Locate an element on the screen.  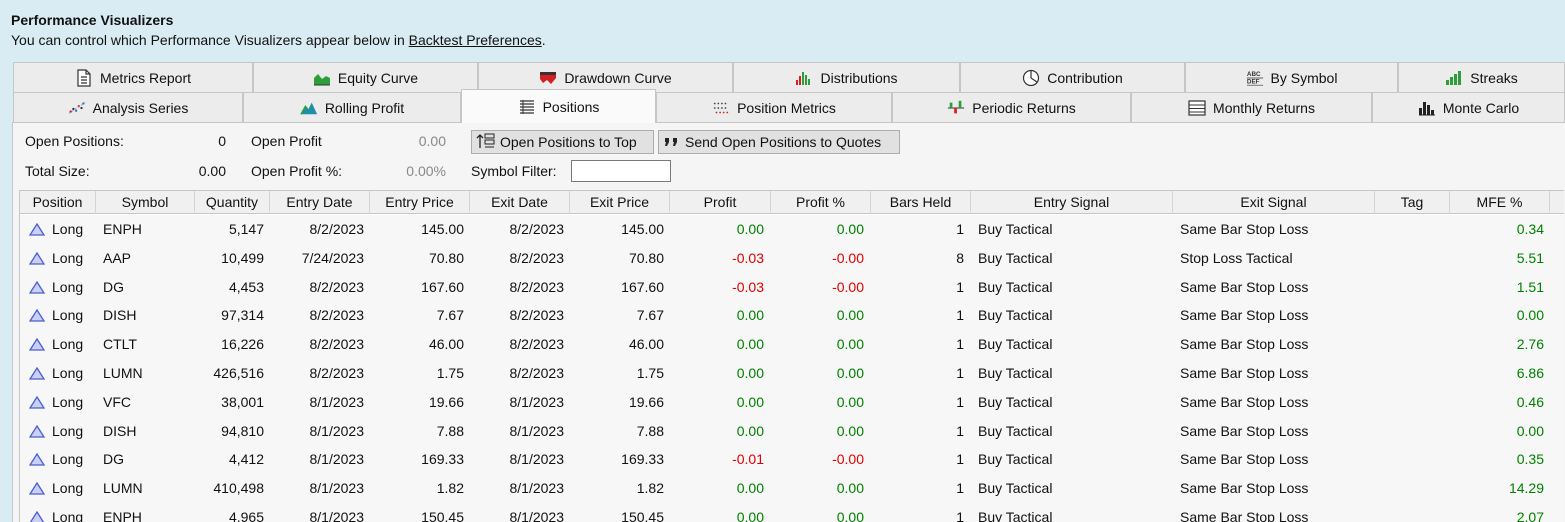
tab-position-metrics: Position Metrics is located at coordinates (774, 107).